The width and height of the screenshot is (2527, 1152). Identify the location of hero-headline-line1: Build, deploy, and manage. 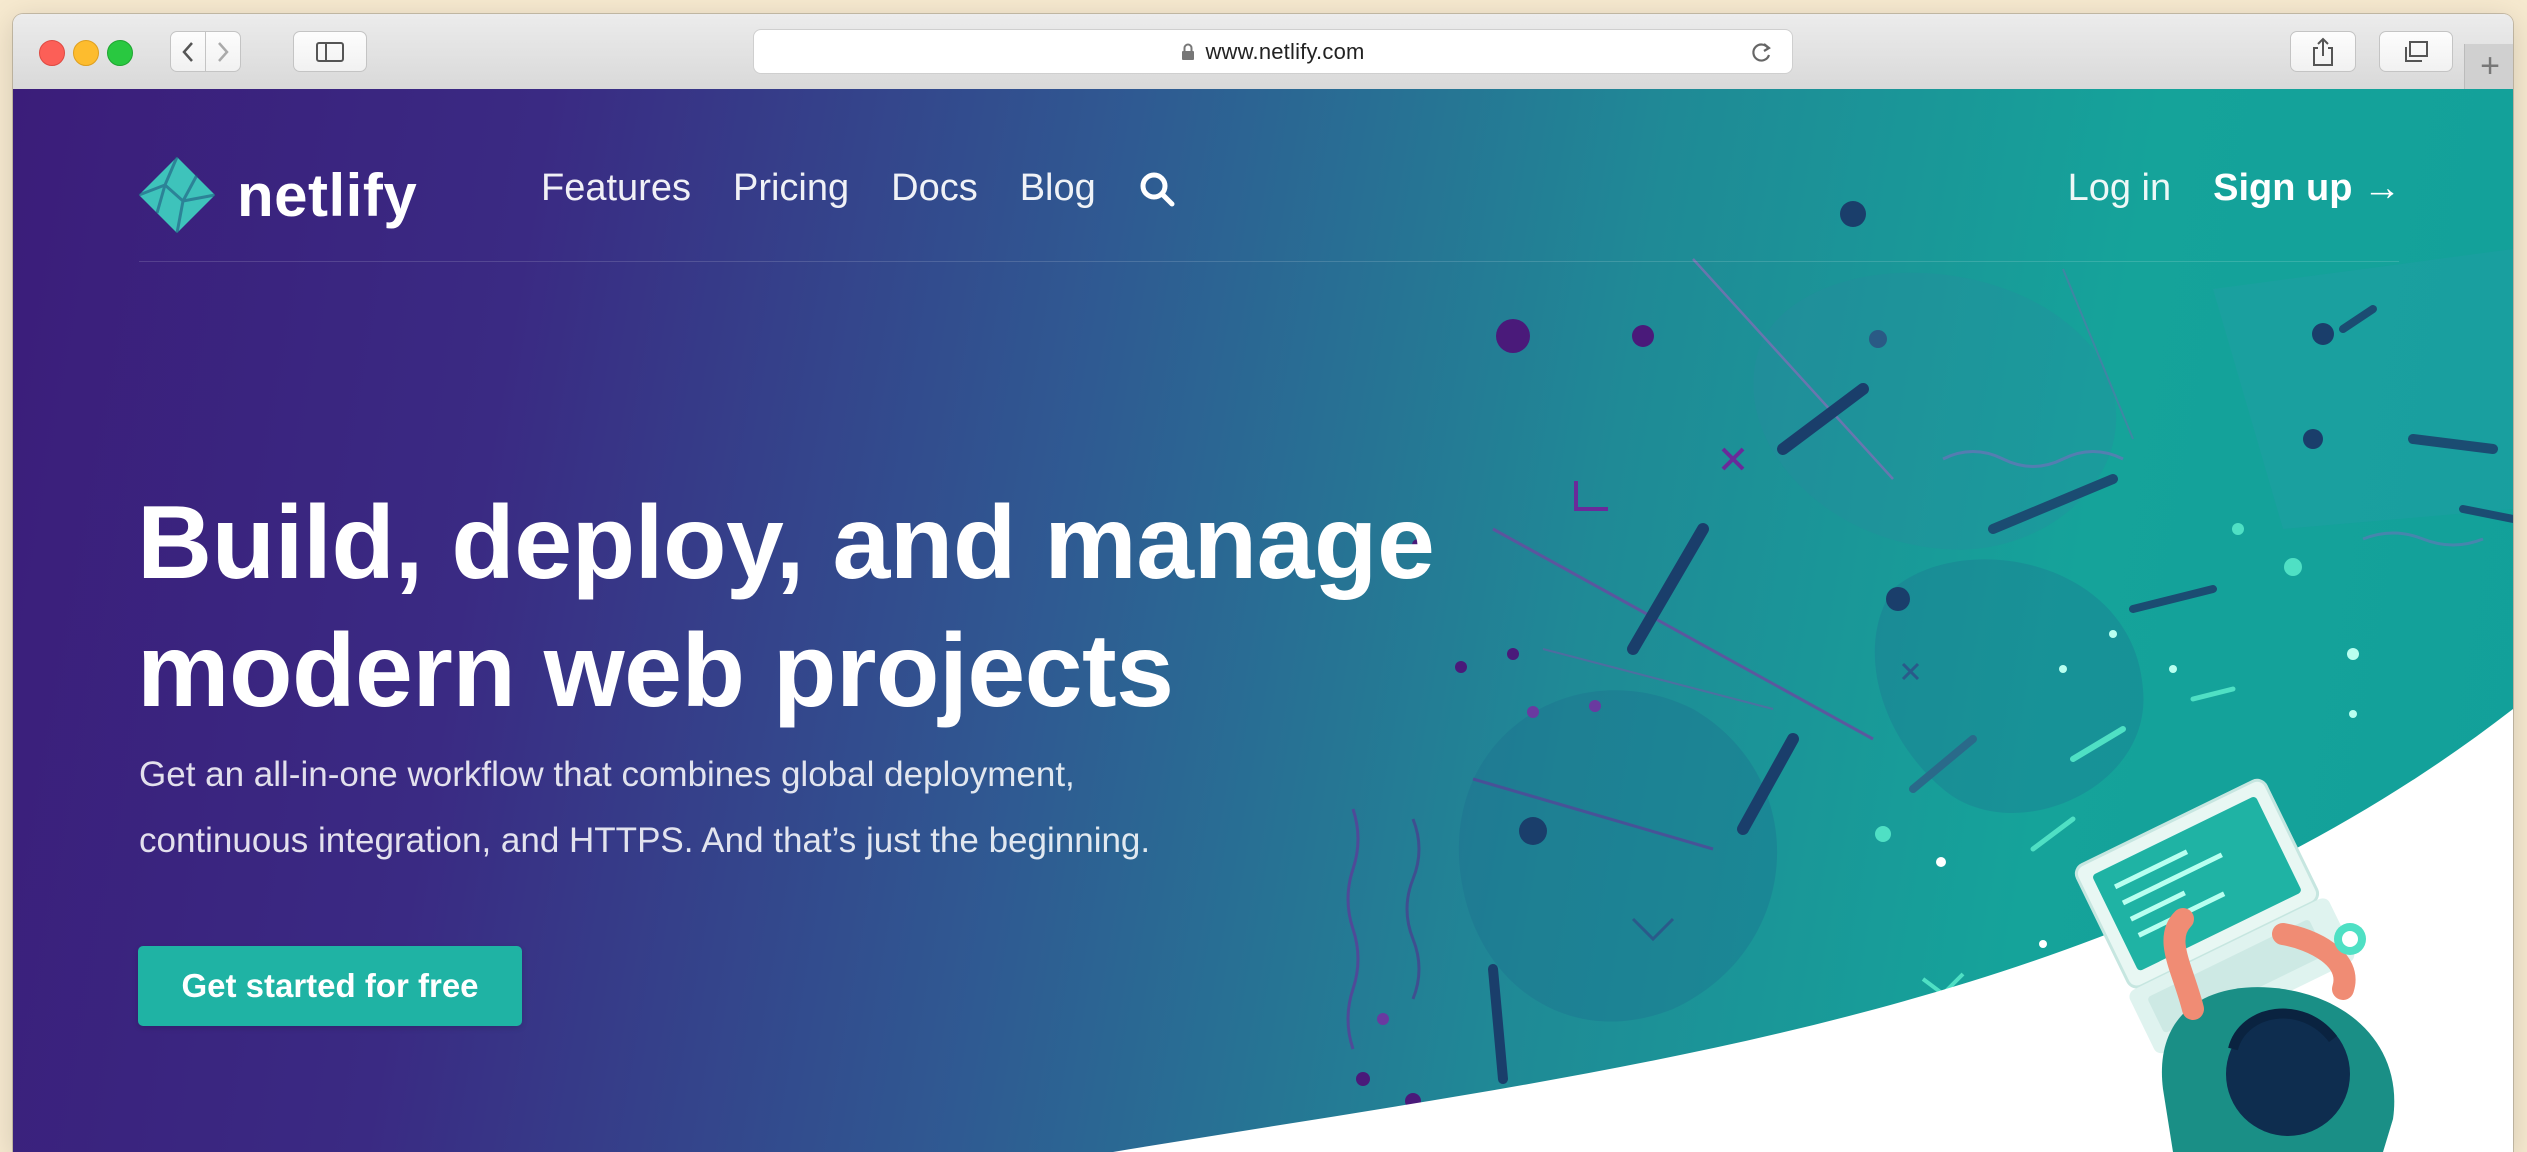
(786, 543).